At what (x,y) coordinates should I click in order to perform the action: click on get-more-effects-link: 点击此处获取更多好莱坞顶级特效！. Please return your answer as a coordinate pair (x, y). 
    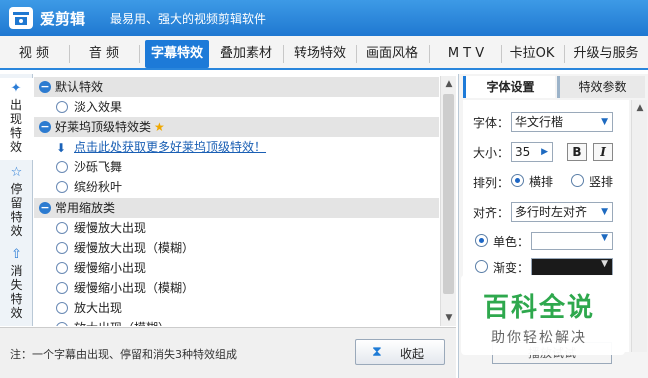
    Looking at the image, I should click on (170, 147).